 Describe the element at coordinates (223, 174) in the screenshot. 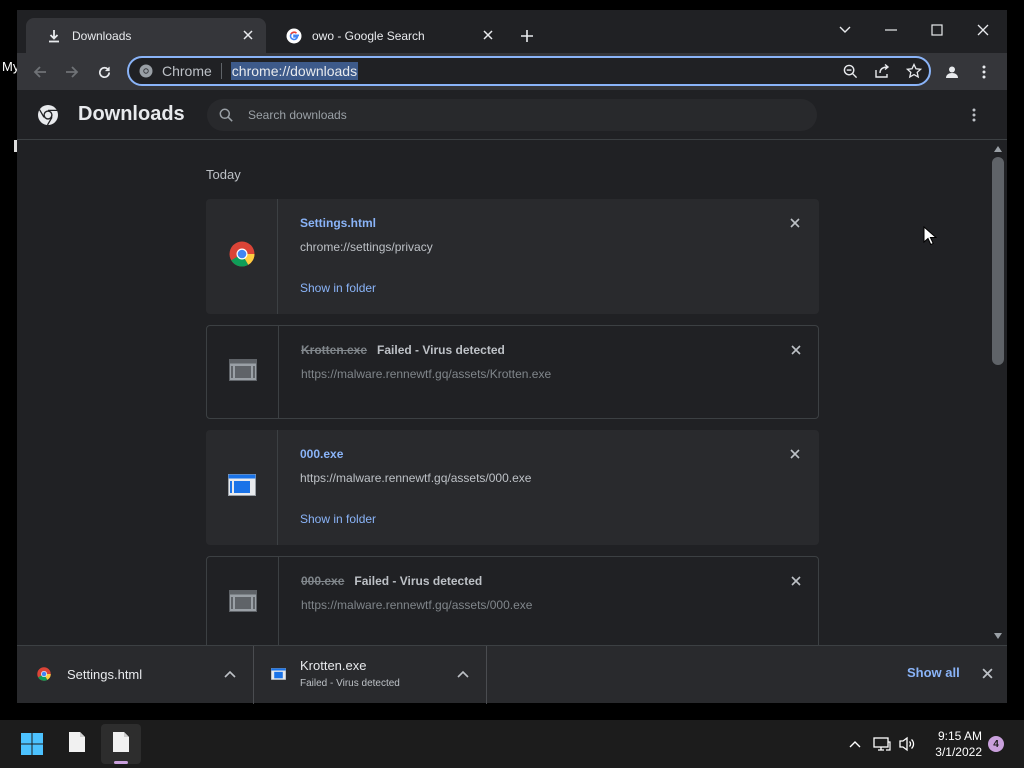

I see `date-heading: Today` at that location.